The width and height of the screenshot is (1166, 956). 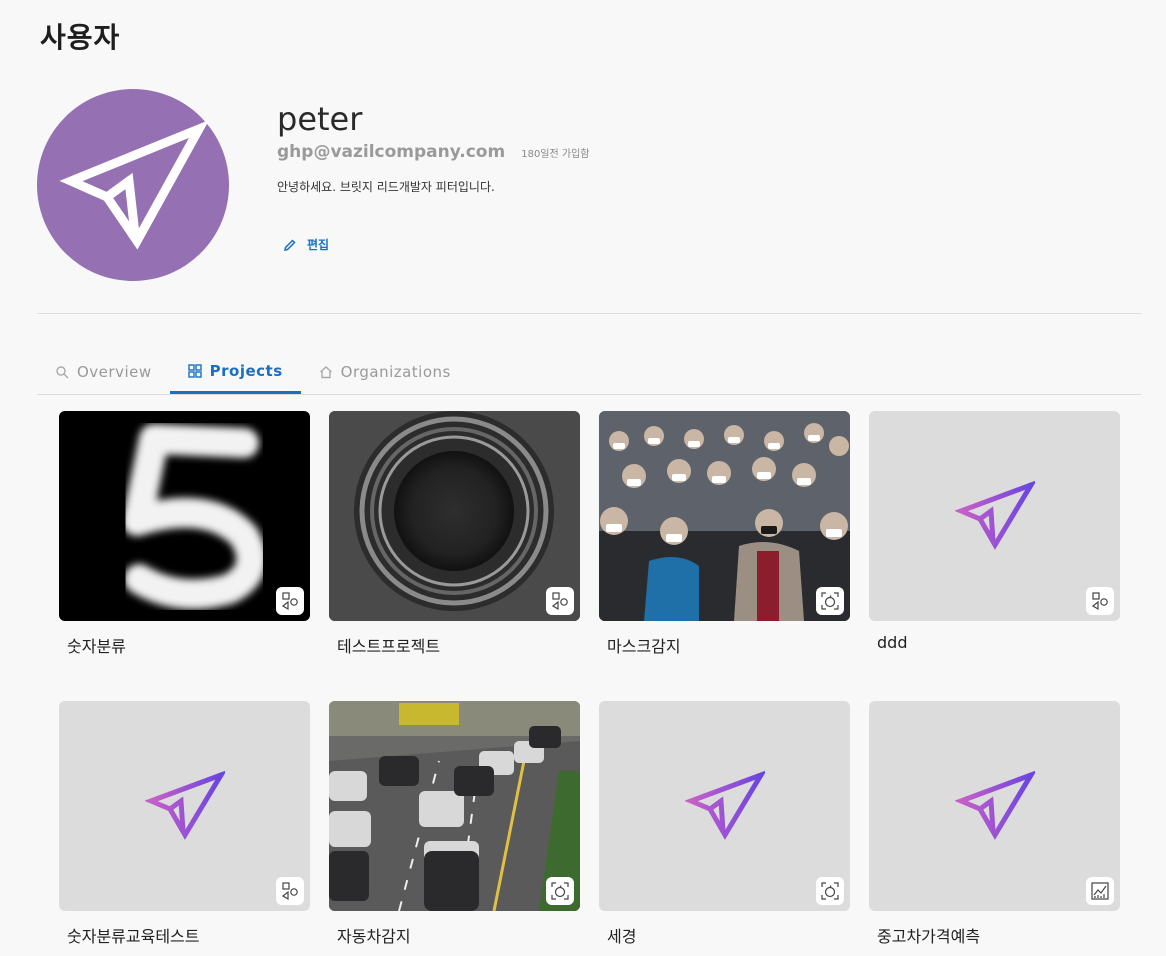 I want to click on crowd-image, so click(x=724, y=516).